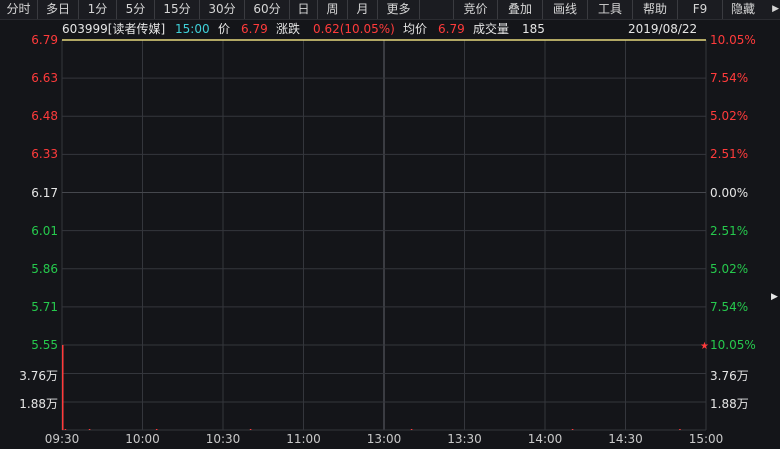  What do you see at coordinates (44, 40) in the screenshot?
I see `price-tick-label: 6.79` at bounding box center [44, 40].